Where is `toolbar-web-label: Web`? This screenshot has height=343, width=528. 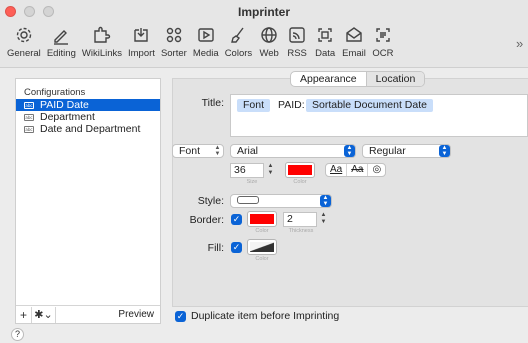
toolbar-web-label: Web is located at coordinates (269, 53).